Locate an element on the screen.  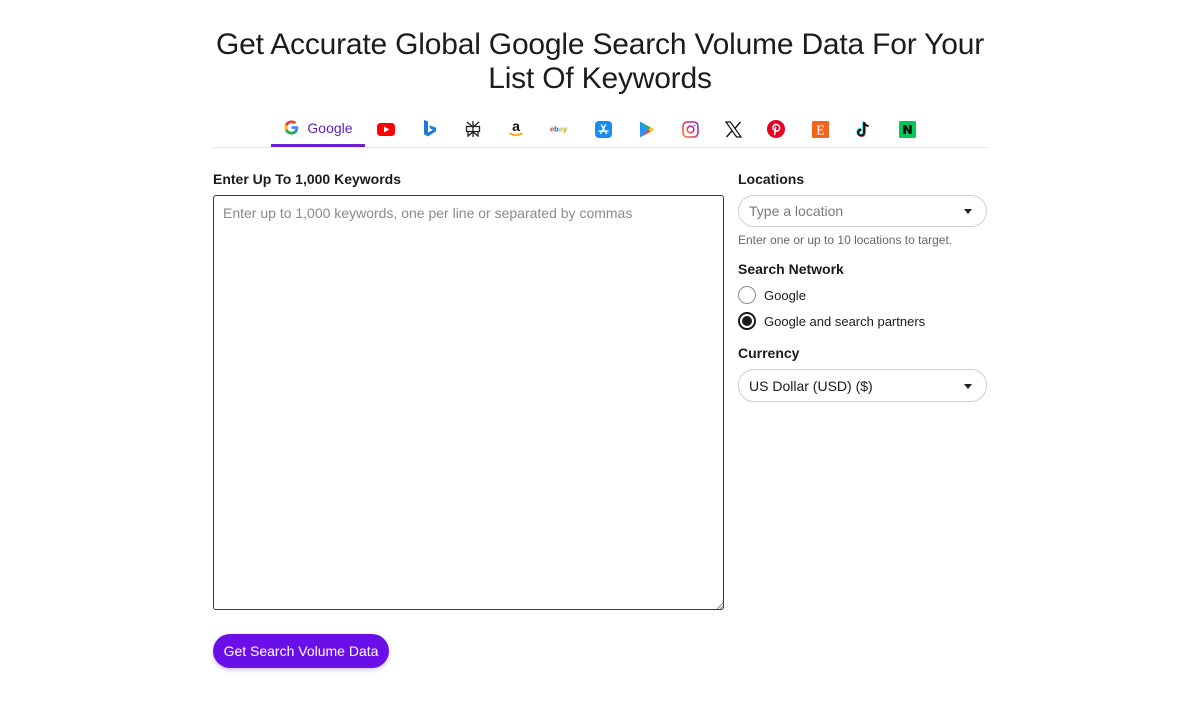
tab-google: Google is located at coordinates (318, 129).